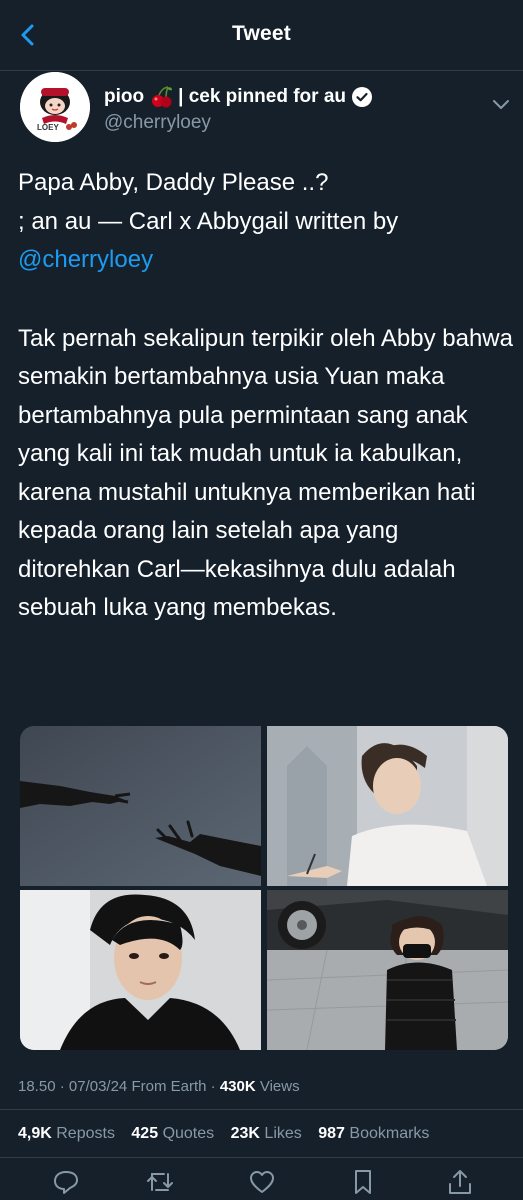  What do you see at coordinates (160, 1182) in the screenshot?
I see `retweet-icon` at bounding box center [160, 1182].